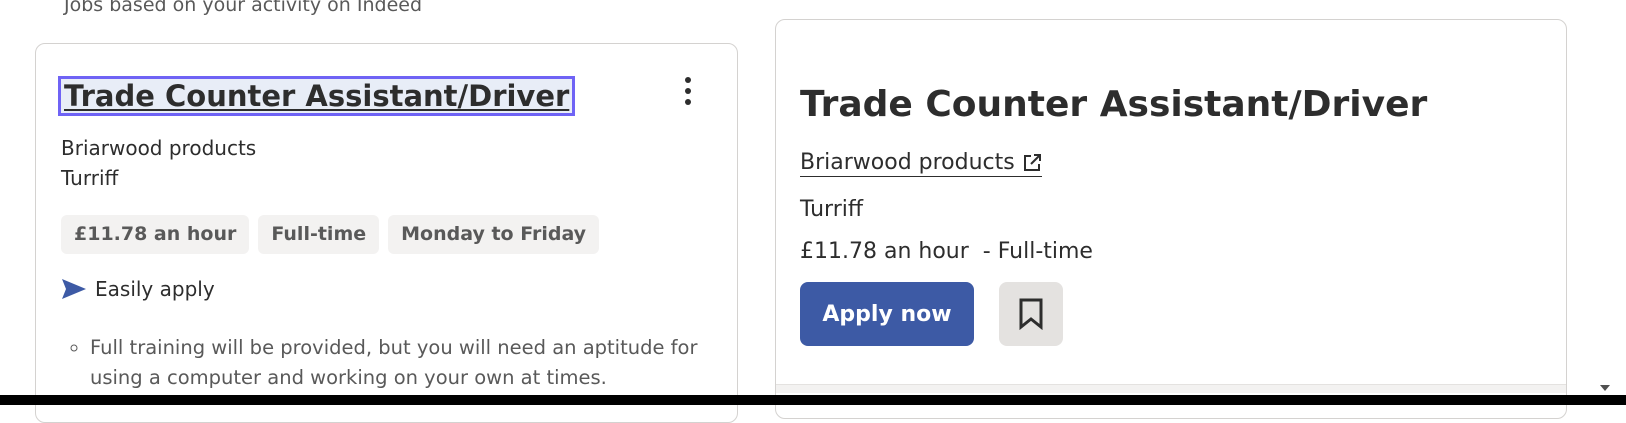 This screenshot has height=423, width=1626. I want to click on job-location: Turriff, so click(90, 178).